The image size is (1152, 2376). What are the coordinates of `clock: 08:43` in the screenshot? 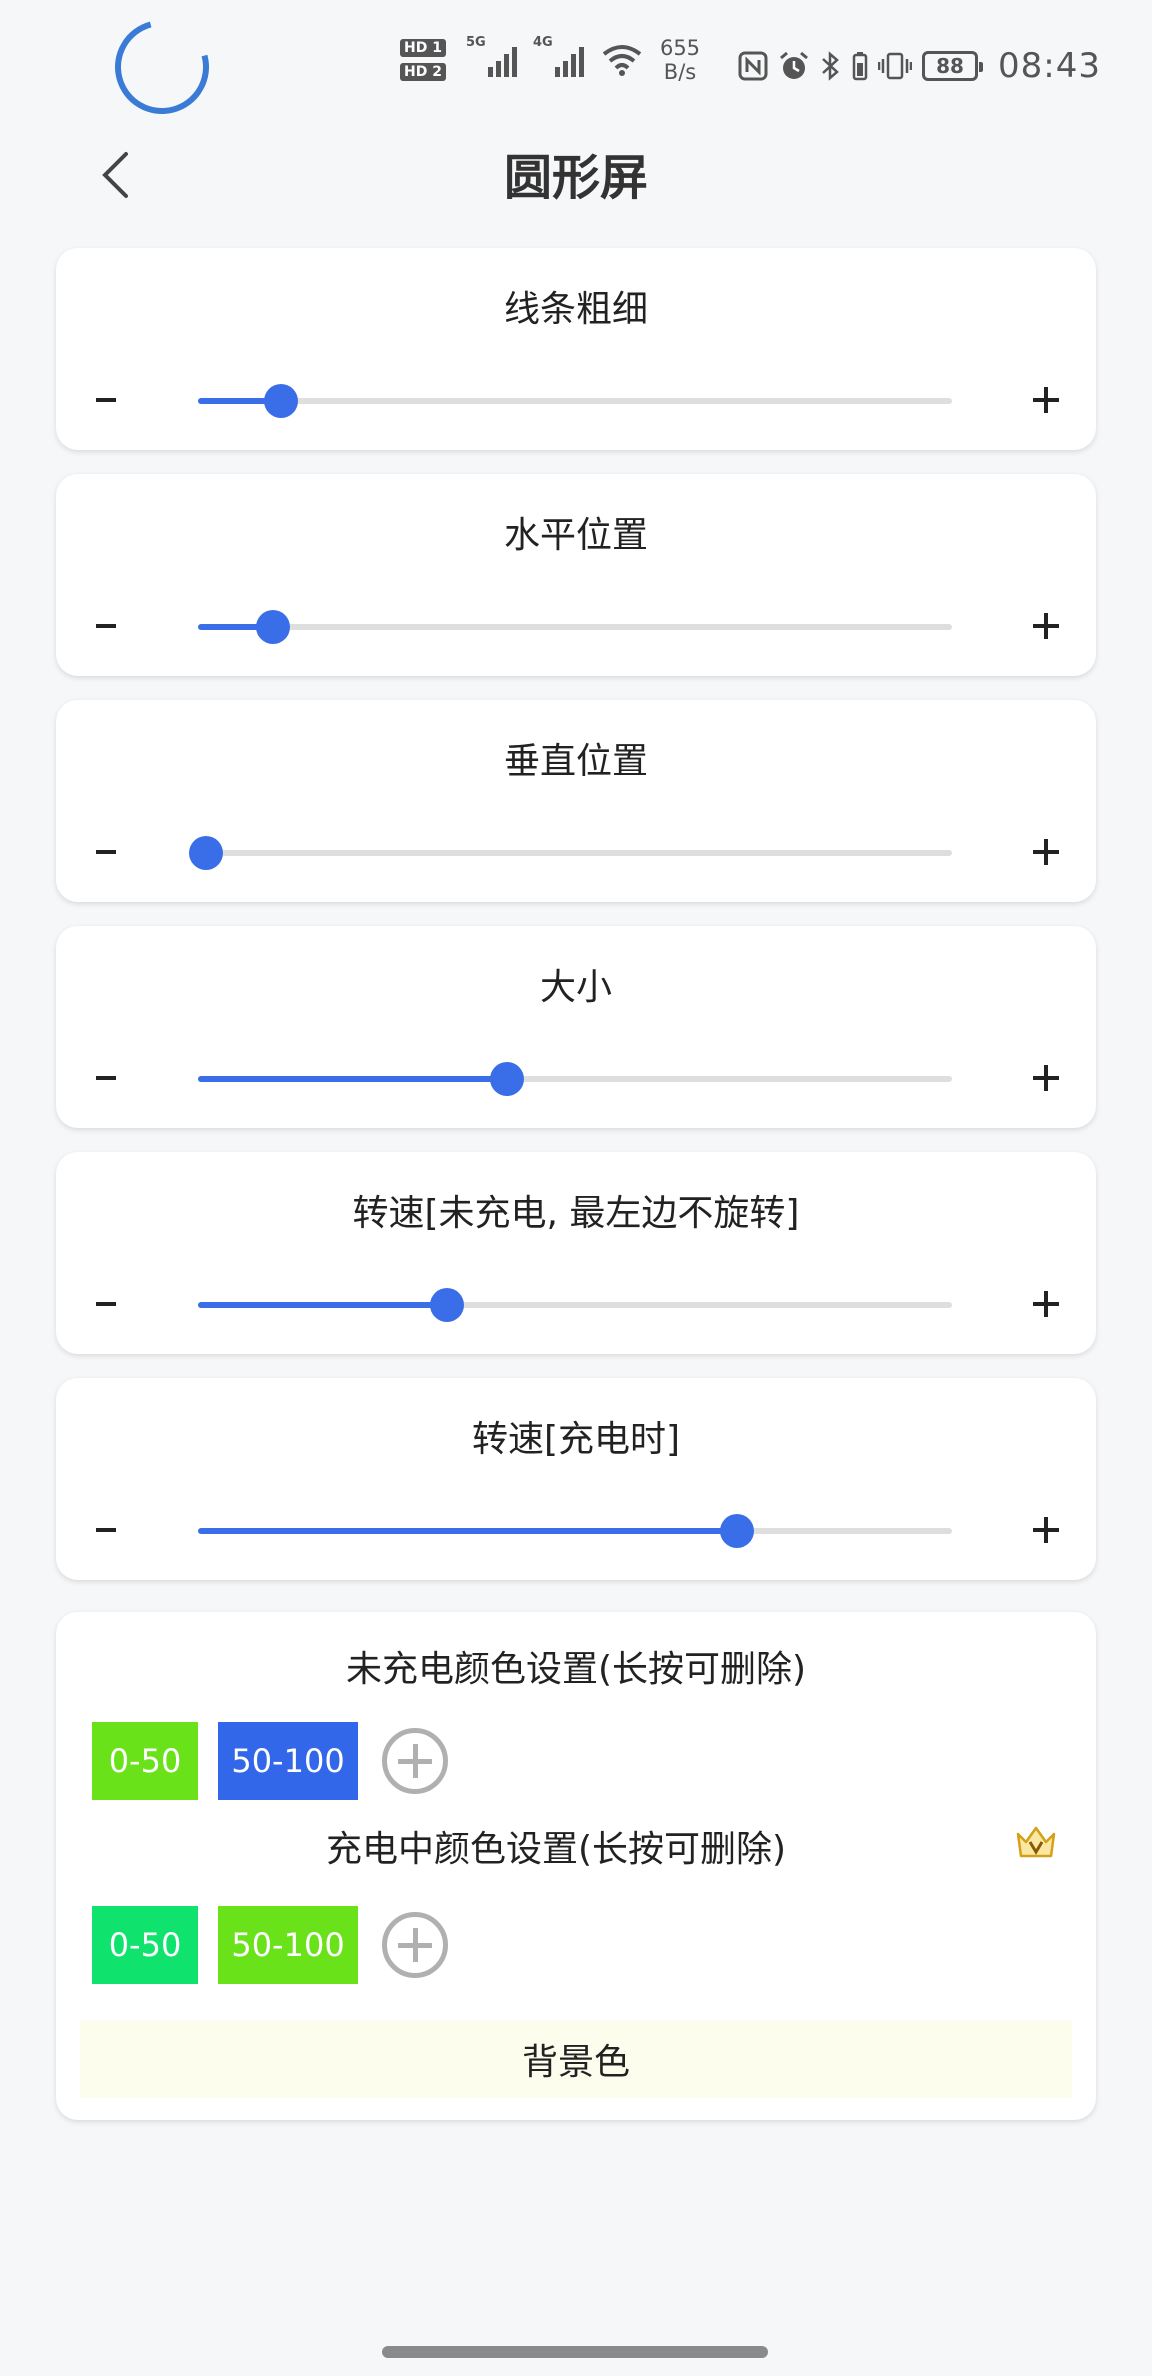 It's located at (1049, 66).